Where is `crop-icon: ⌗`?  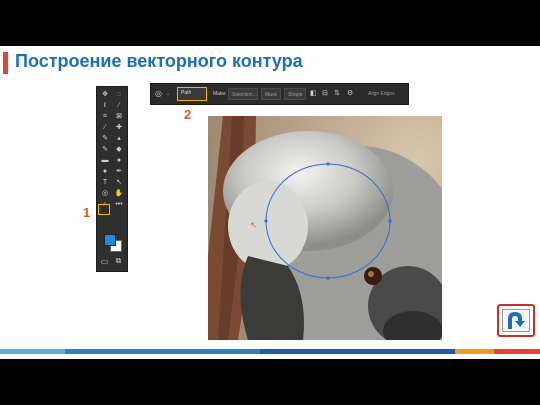 crop-icon: ⌗ is located at coordinates (105, 116).